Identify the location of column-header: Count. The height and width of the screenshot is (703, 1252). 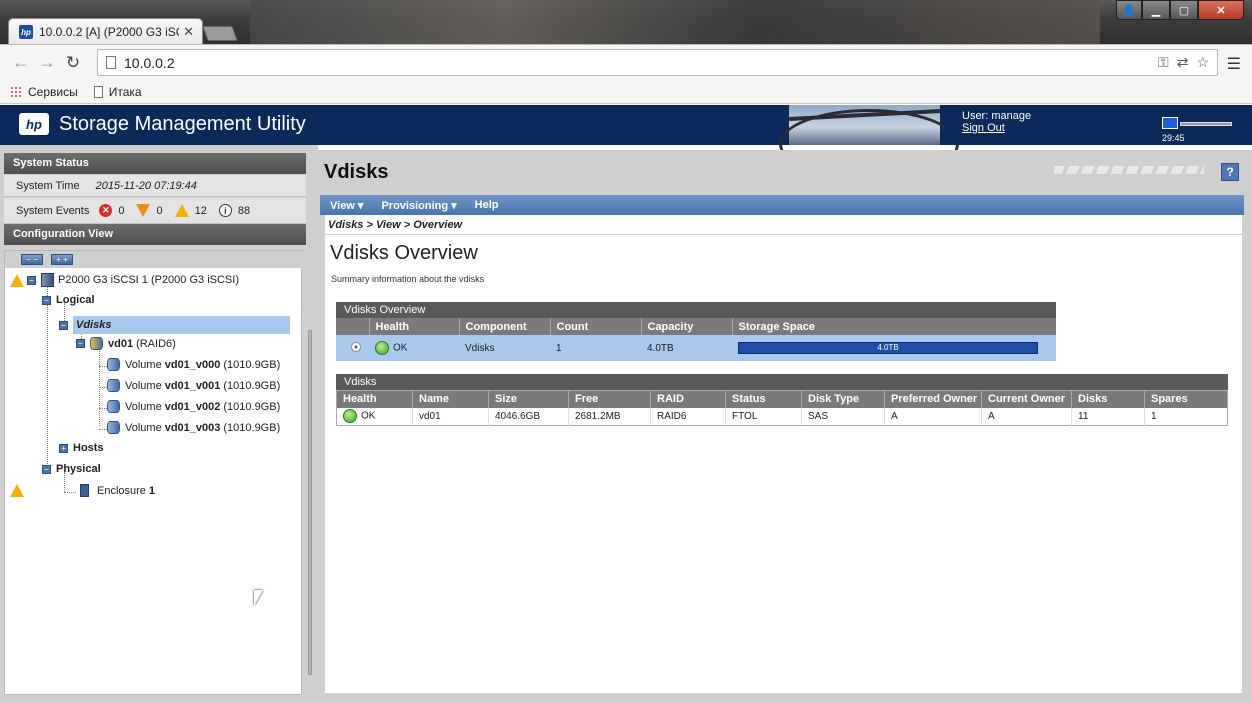
(595, 326).